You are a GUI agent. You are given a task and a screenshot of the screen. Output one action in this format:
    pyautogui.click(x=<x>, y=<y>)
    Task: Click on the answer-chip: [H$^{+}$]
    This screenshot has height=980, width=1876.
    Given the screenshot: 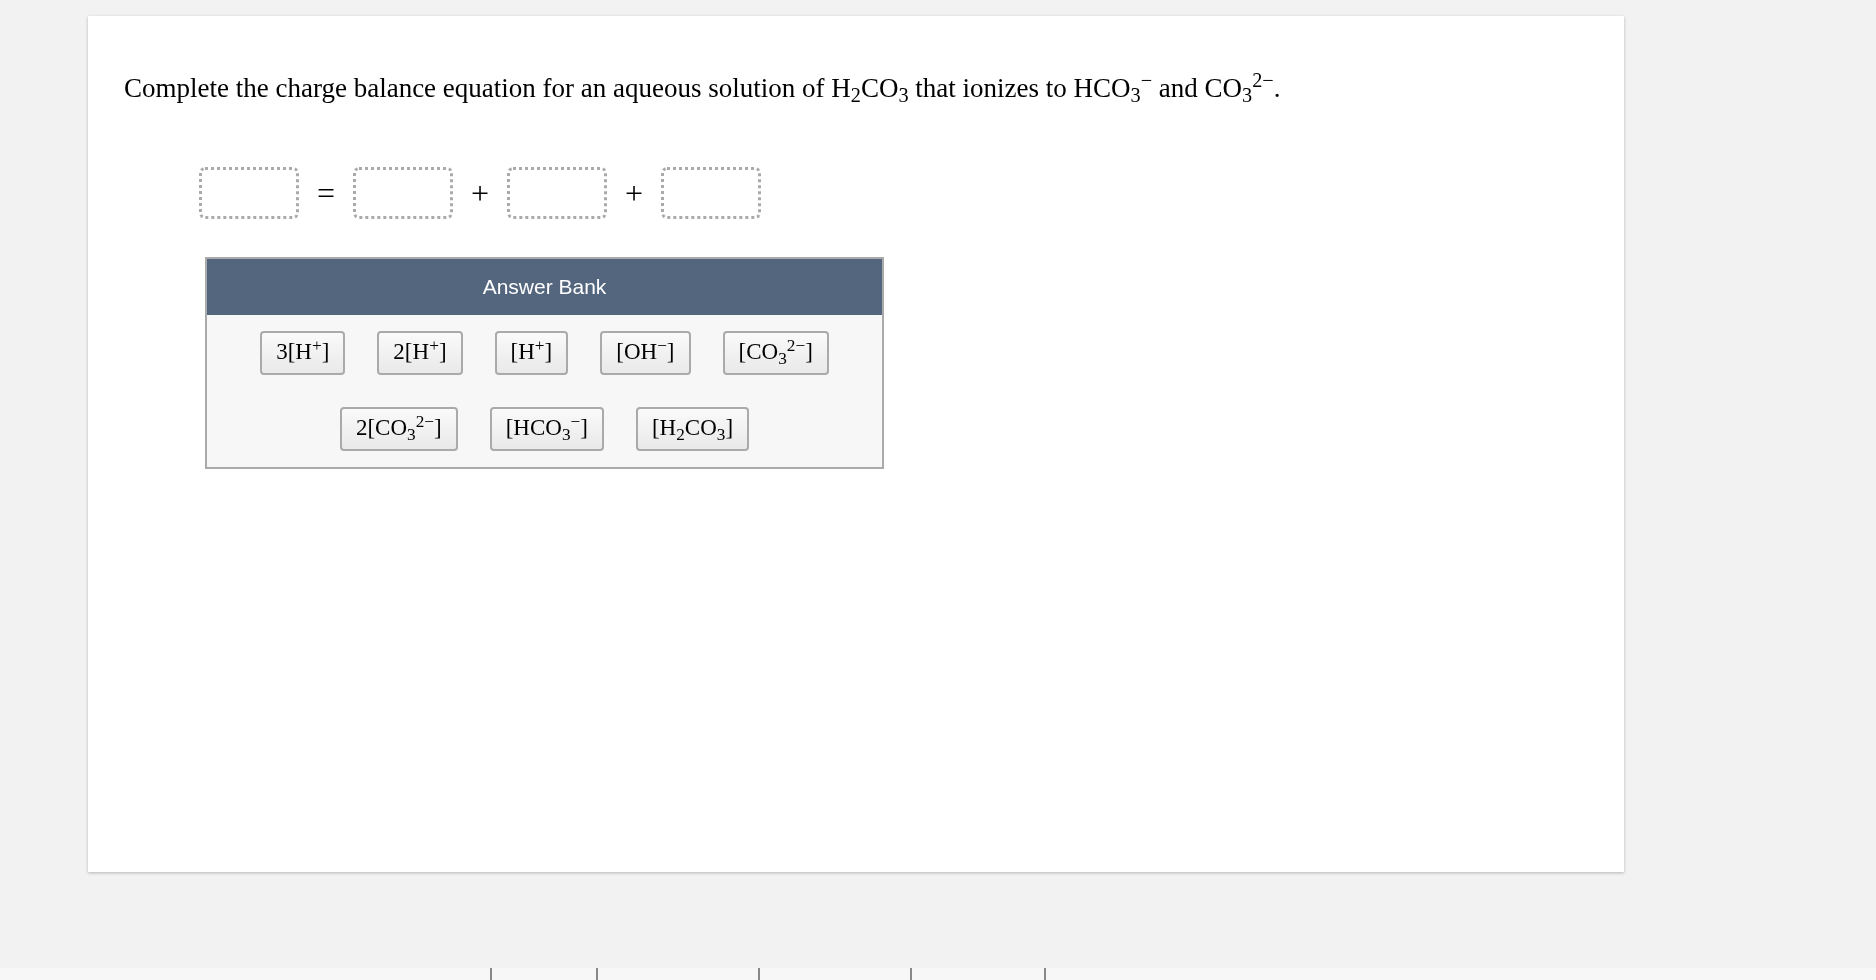 What is the action you would take?
    pyautogui.click(x=531, y=352)
    